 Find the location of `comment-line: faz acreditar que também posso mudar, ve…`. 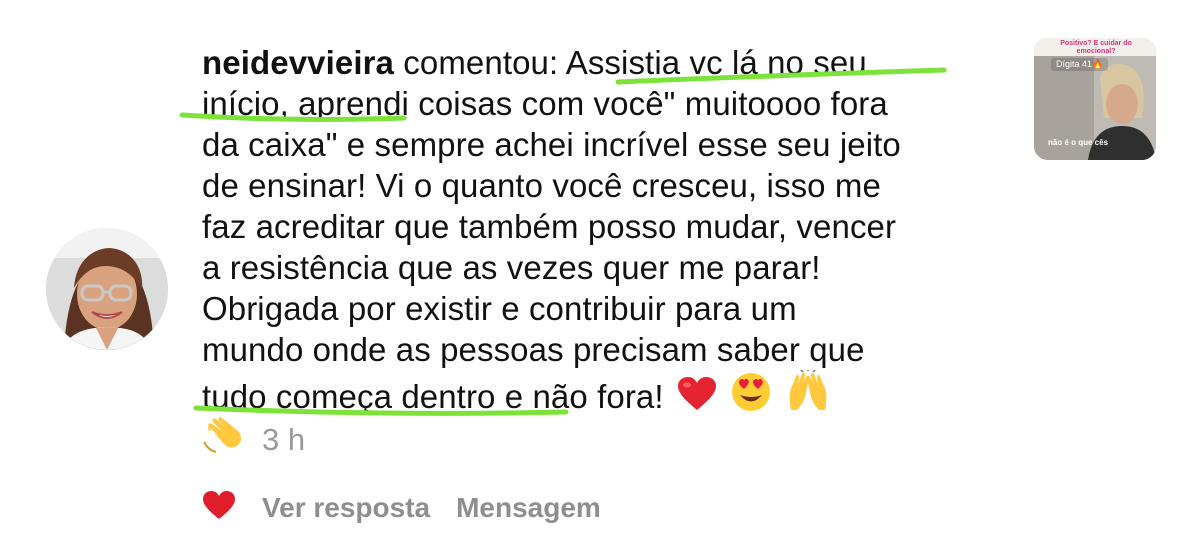

comment-line: faz acreditar que também posso mudar, ve… is located at coordinates (549, 226).